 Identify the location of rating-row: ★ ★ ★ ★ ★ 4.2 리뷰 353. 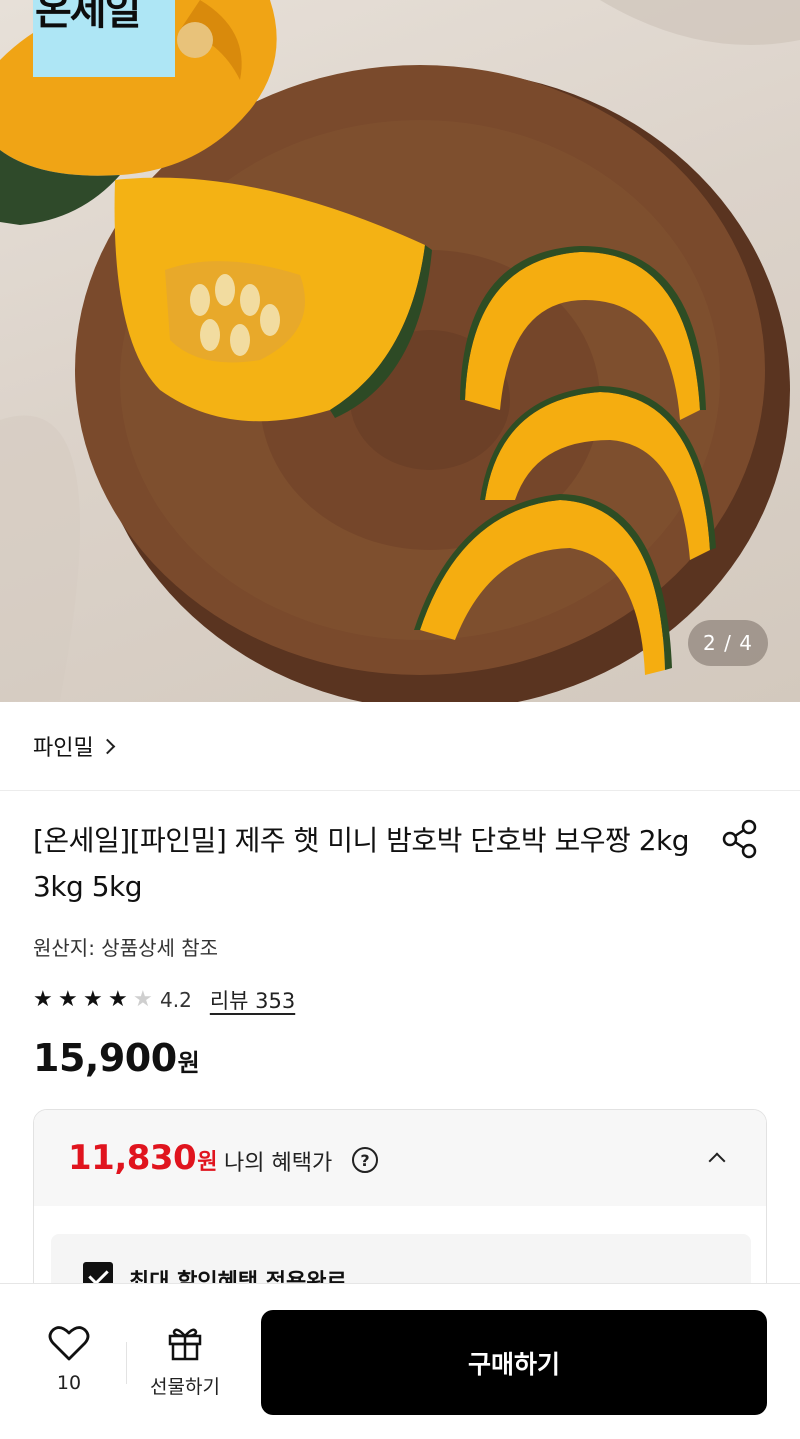
(164, 1000).